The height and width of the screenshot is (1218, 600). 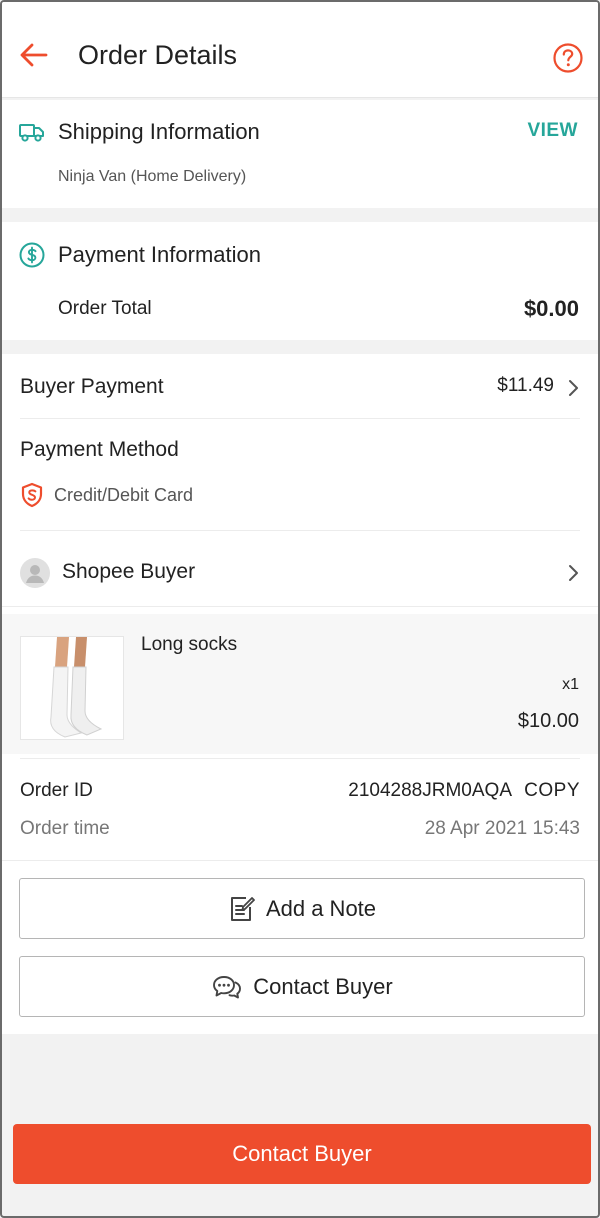 I want to click on back-arrow-icon, so click(x=33, y=55).